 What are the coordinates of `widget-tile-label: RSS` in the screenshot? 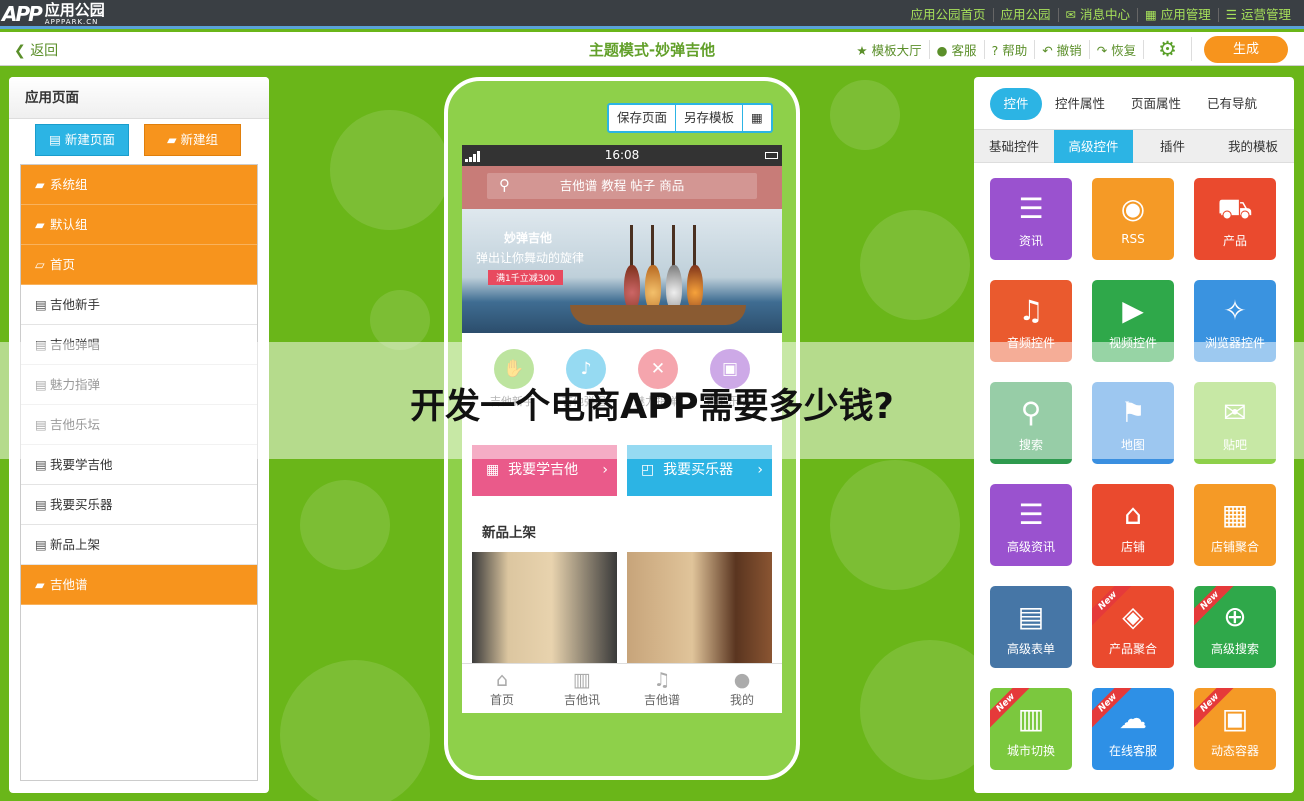 It's located at (1133, 239).